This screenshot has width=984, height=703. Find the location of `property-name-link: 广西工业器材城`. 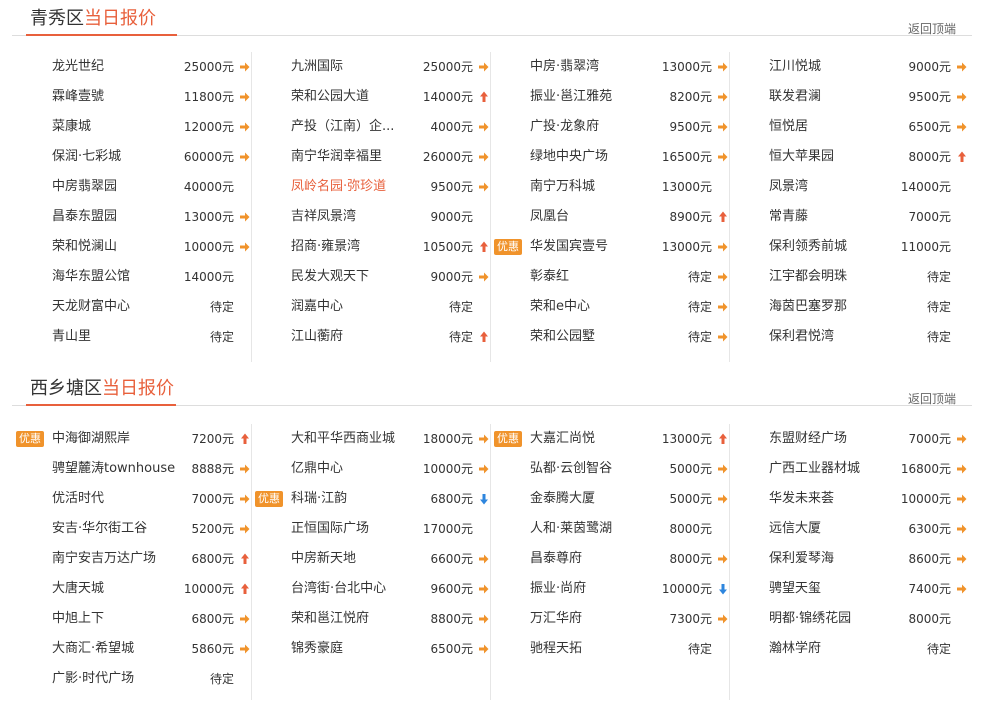

property-name-link: 广西工业器材城 is located at coordinates (814, 469).